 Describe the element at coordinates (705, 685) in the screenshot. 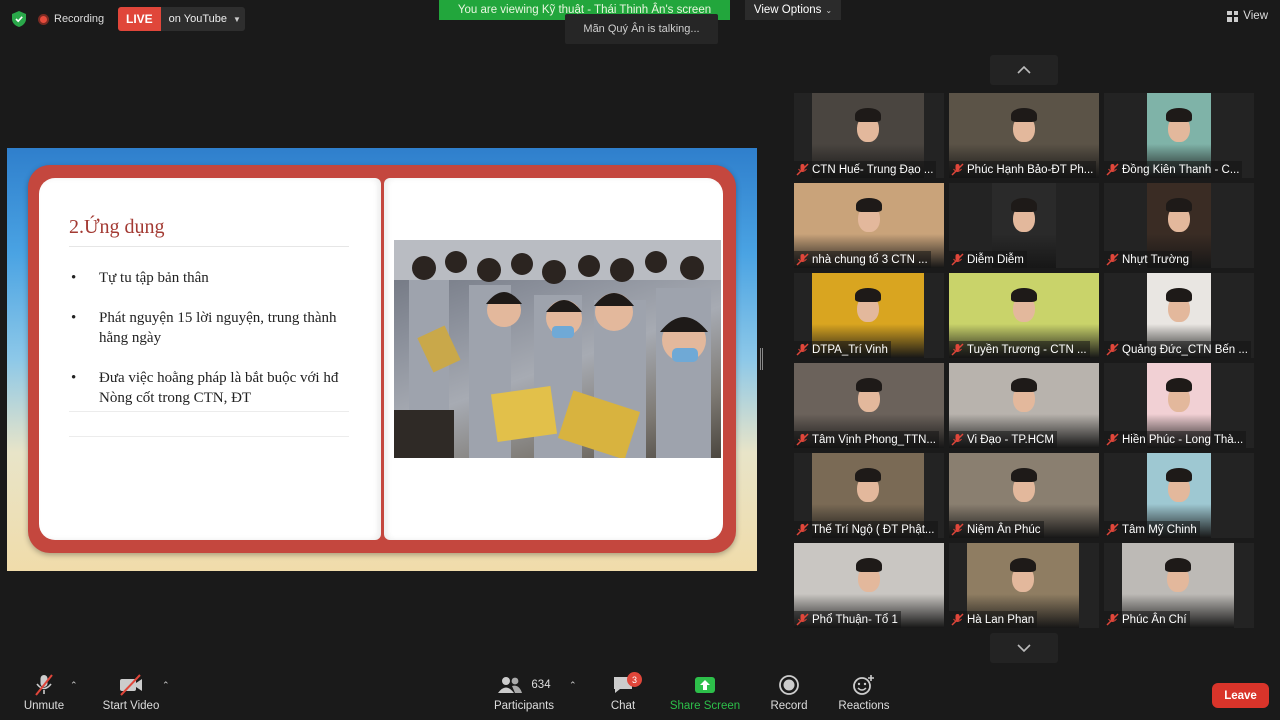

I see `share-screen-icon` at that location.